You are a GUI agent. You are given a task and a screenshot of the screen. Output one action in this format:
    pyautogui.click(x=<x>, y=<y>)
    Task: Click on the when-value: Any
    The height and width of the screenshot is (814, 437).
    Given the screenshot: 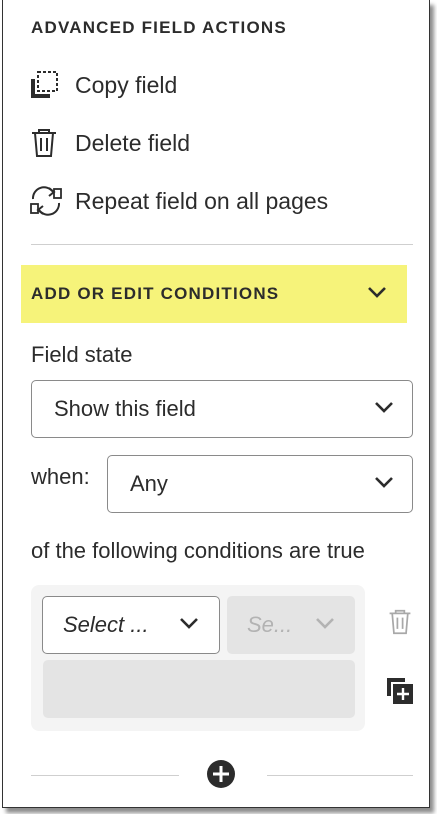 What is the action you would take?
    pyautogui.click(x=149, y=483)
    